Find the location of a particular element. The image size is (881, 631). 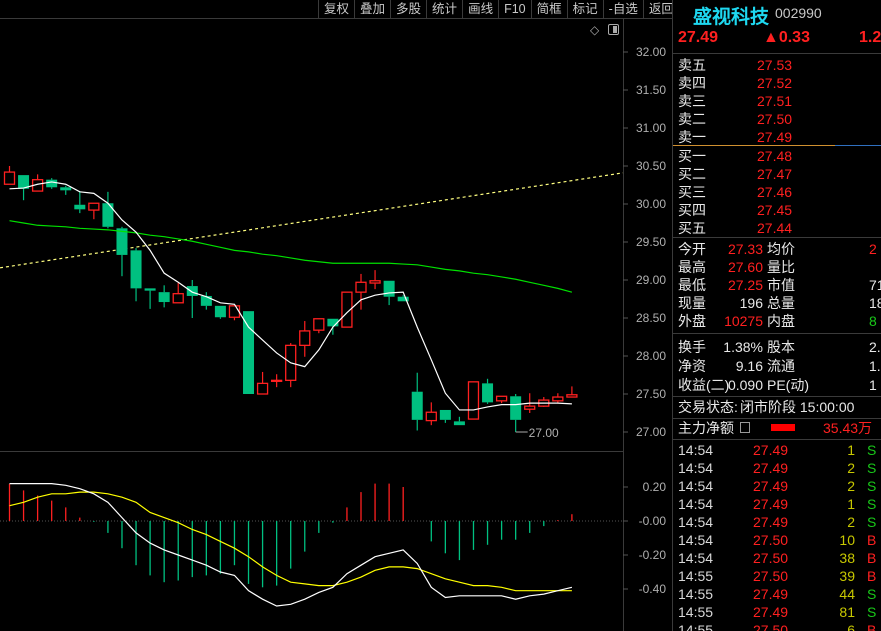

tick-volume: 39 is located at coordinates (847, 576).